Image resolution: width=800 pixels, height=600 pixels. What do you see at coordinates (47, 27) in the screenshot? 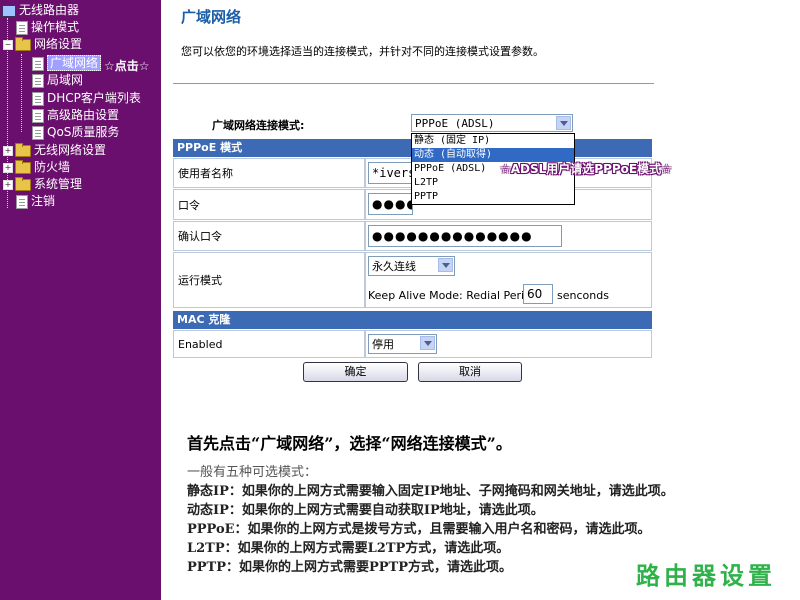
I see `sidebar-item-operation-mode: 操作模式` at bounding box center [47, 27].